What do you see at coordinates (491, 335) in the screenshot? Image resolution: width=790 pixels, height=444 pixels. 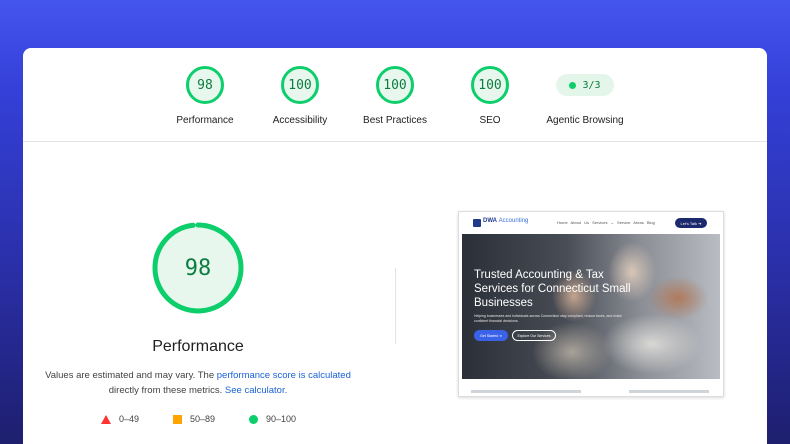 I see `thumb-primary-button: Get Started ➔` at bounding box center [491, 335].